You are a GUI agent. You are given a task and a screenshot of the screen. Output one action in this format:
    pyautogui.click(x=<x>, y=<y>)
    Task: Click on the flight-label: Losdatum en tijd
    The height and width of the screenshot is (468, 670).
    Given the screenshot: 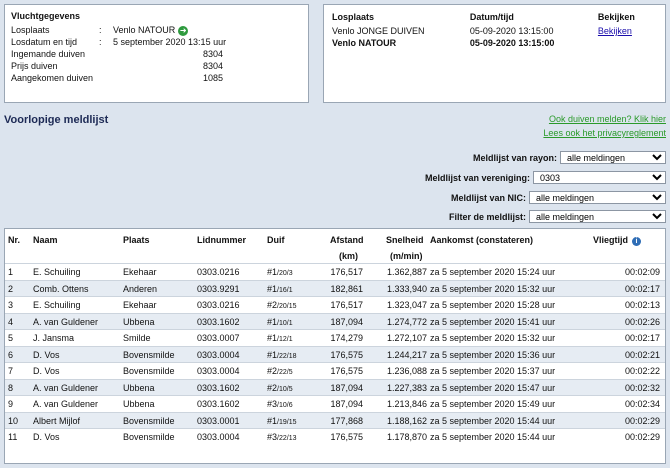 What is the action you would take?
    pyautogui.click(x=44, y=42)
    